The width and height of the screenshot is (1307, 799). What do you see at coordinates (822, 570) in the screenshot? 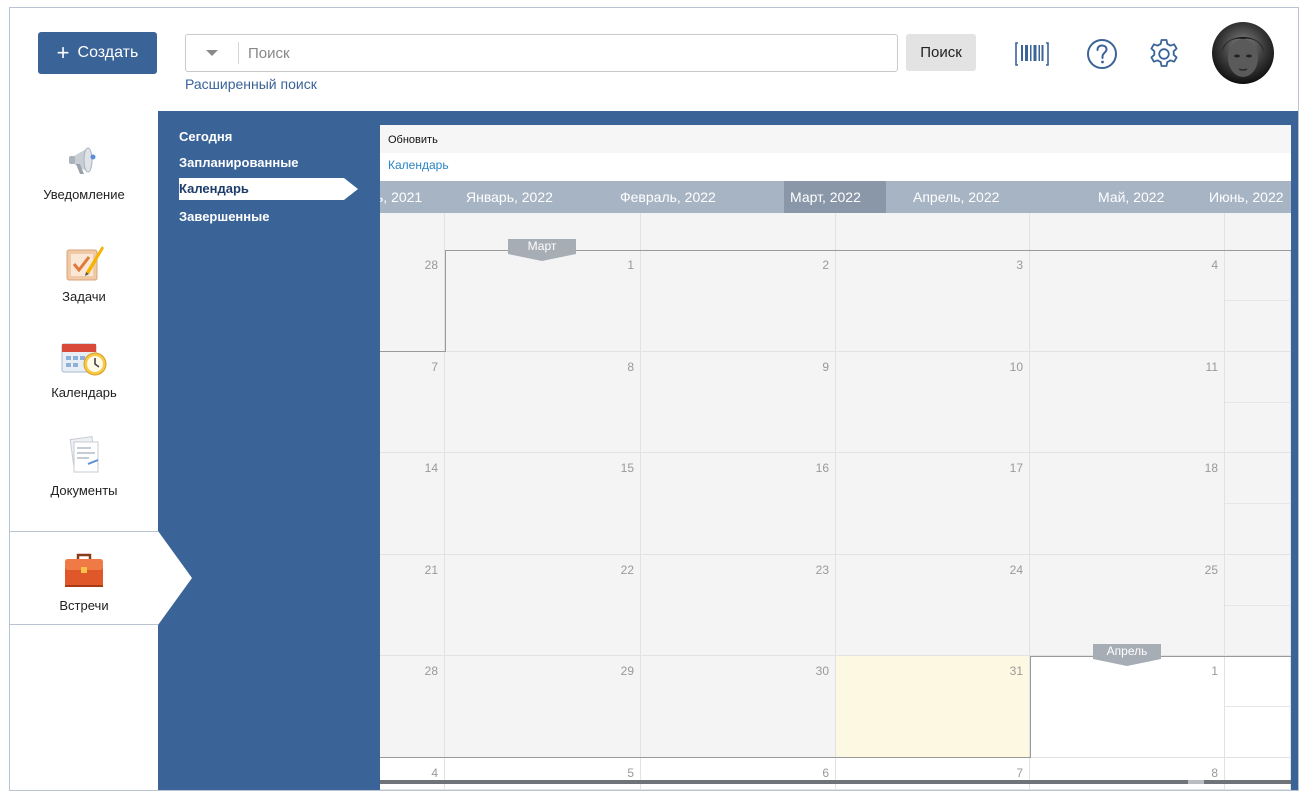
I see `day-number: 23` at bounding box center [822, 570].